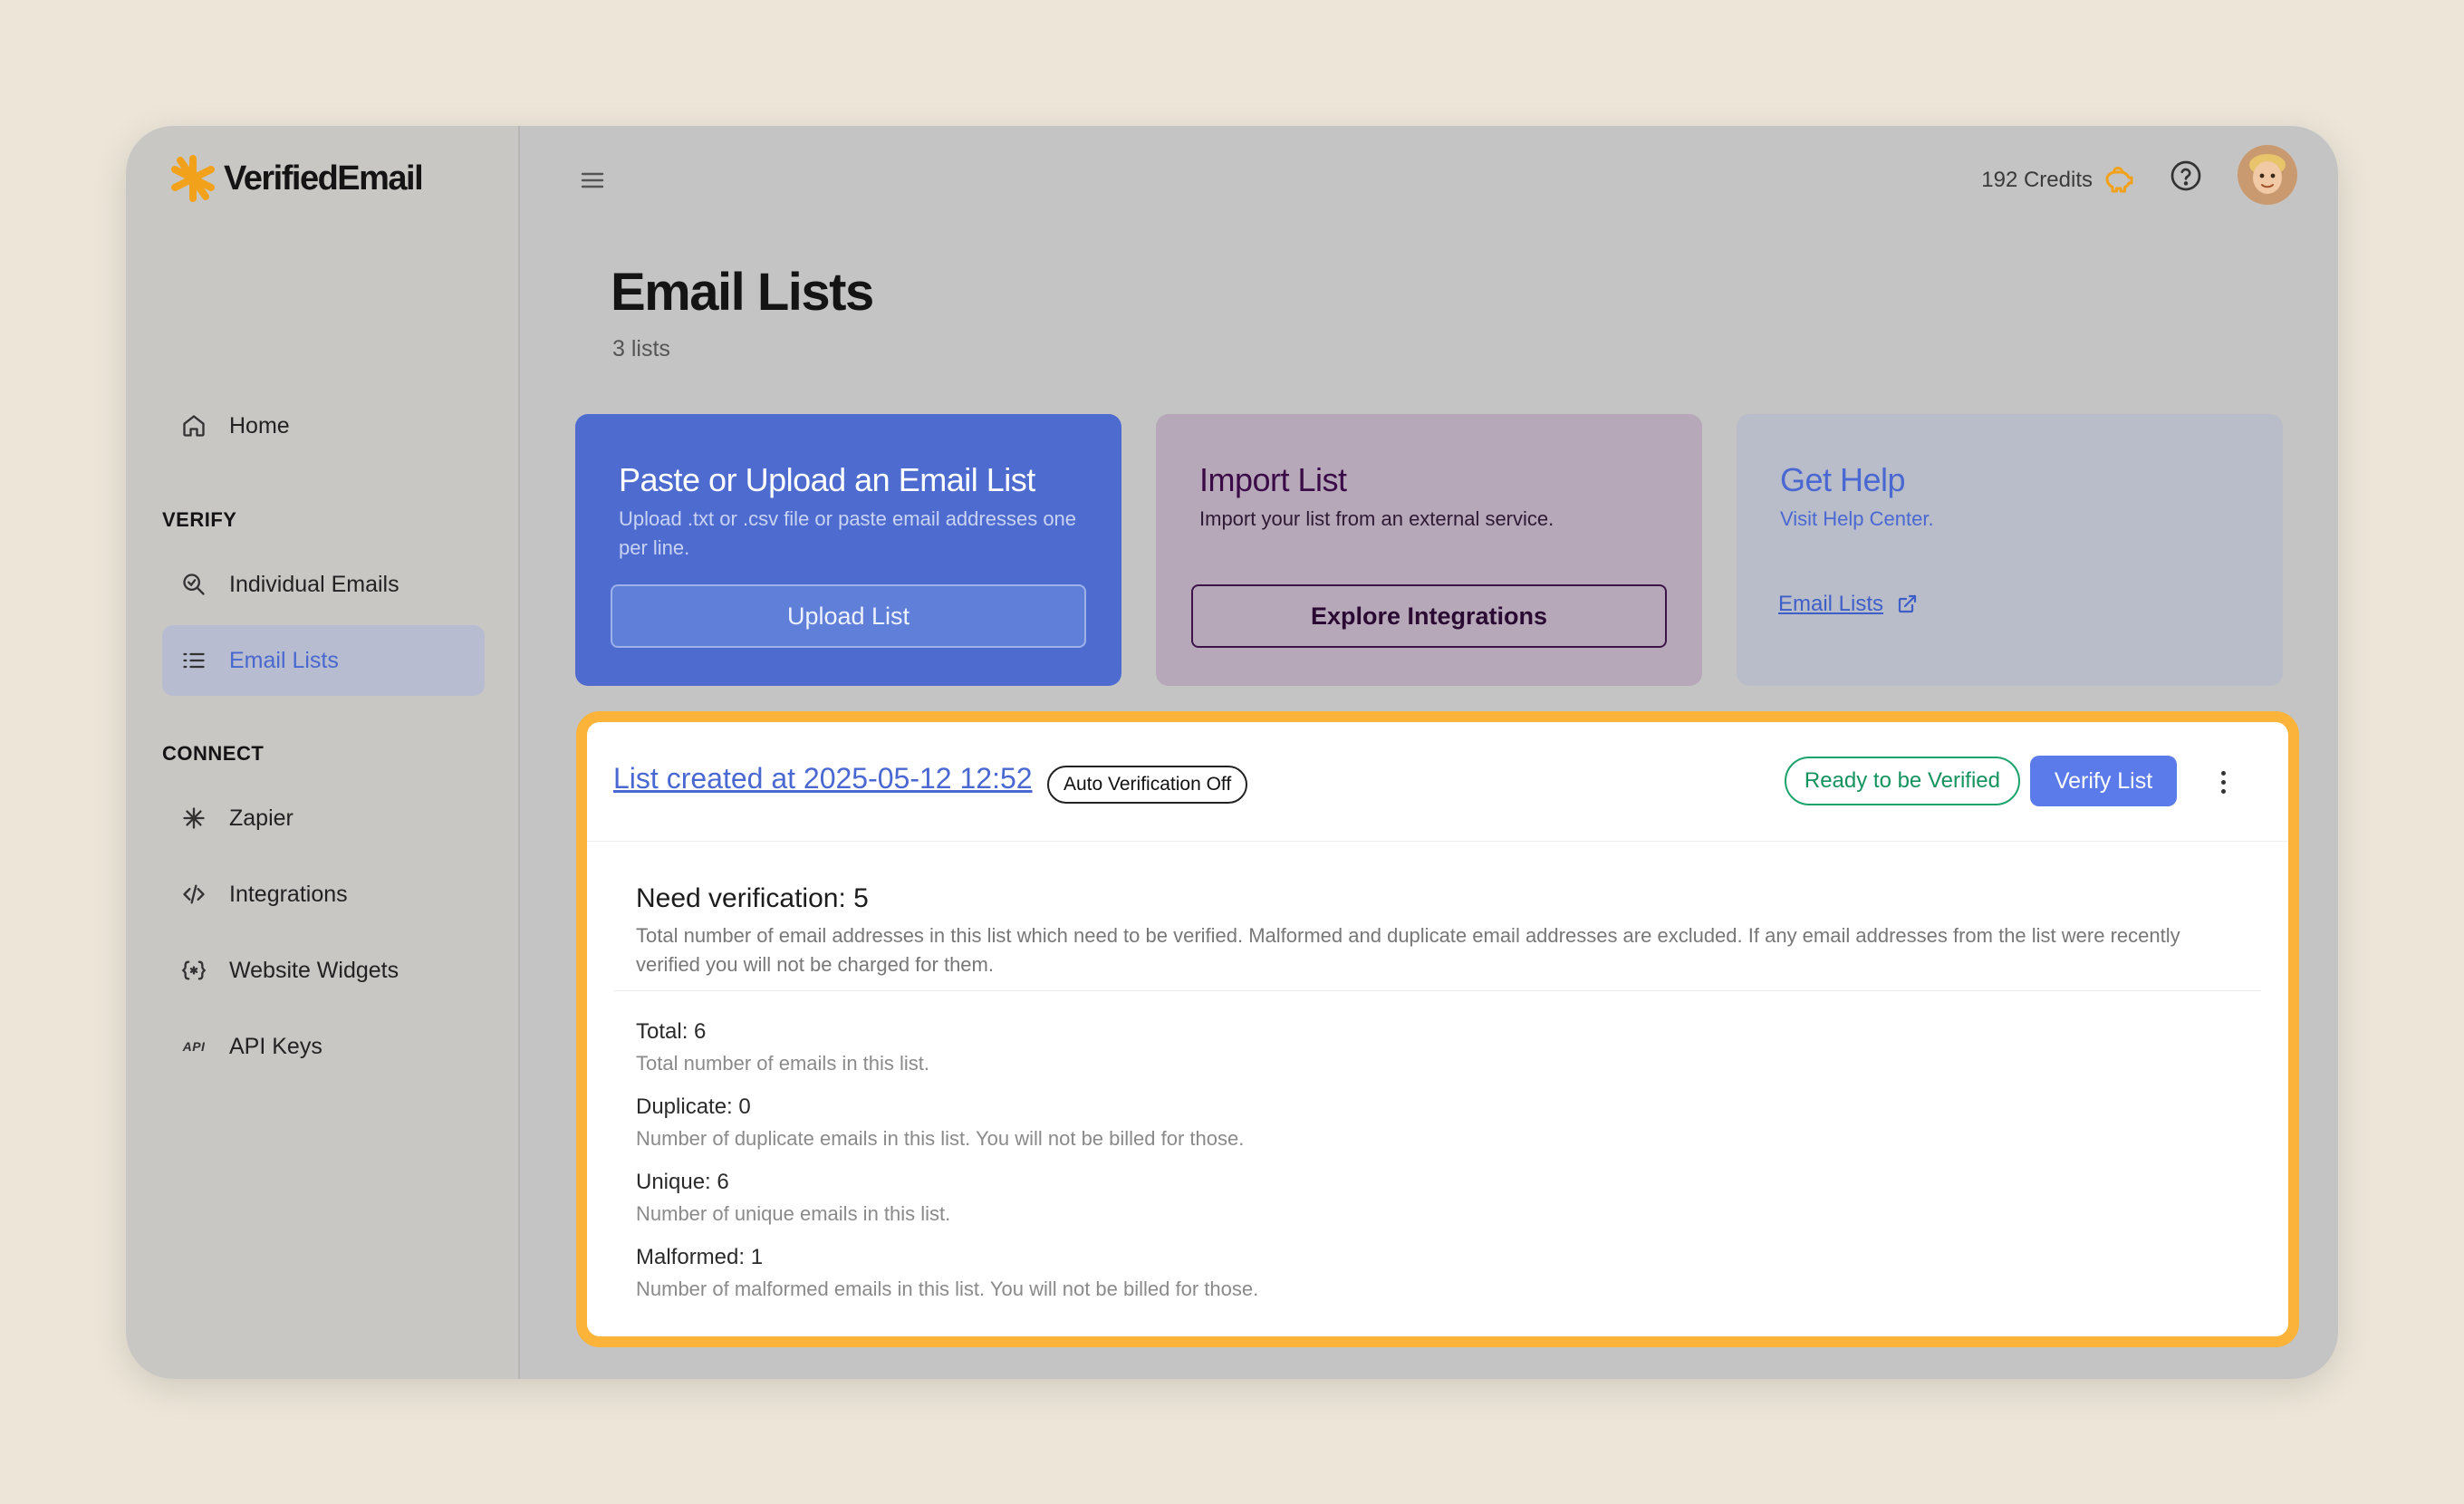 This screenshot has height=1504, width=2464. I want to click on api-icon-text: API, so click(194, 1046).